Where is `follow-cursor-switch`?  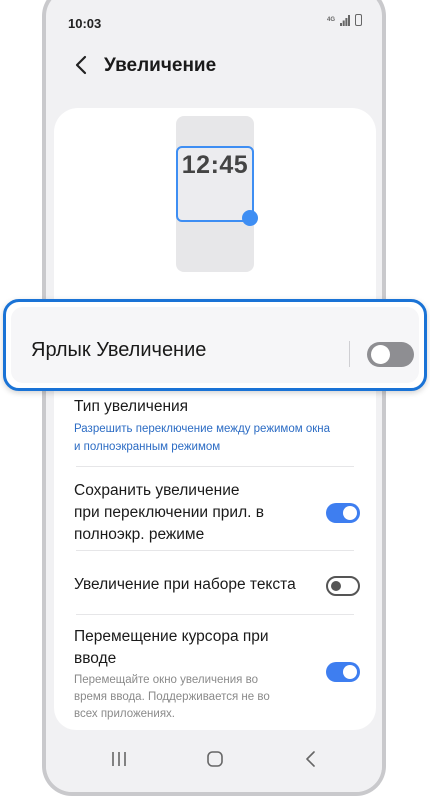
follow-cursor-switch is located at coordinates (343, 672).